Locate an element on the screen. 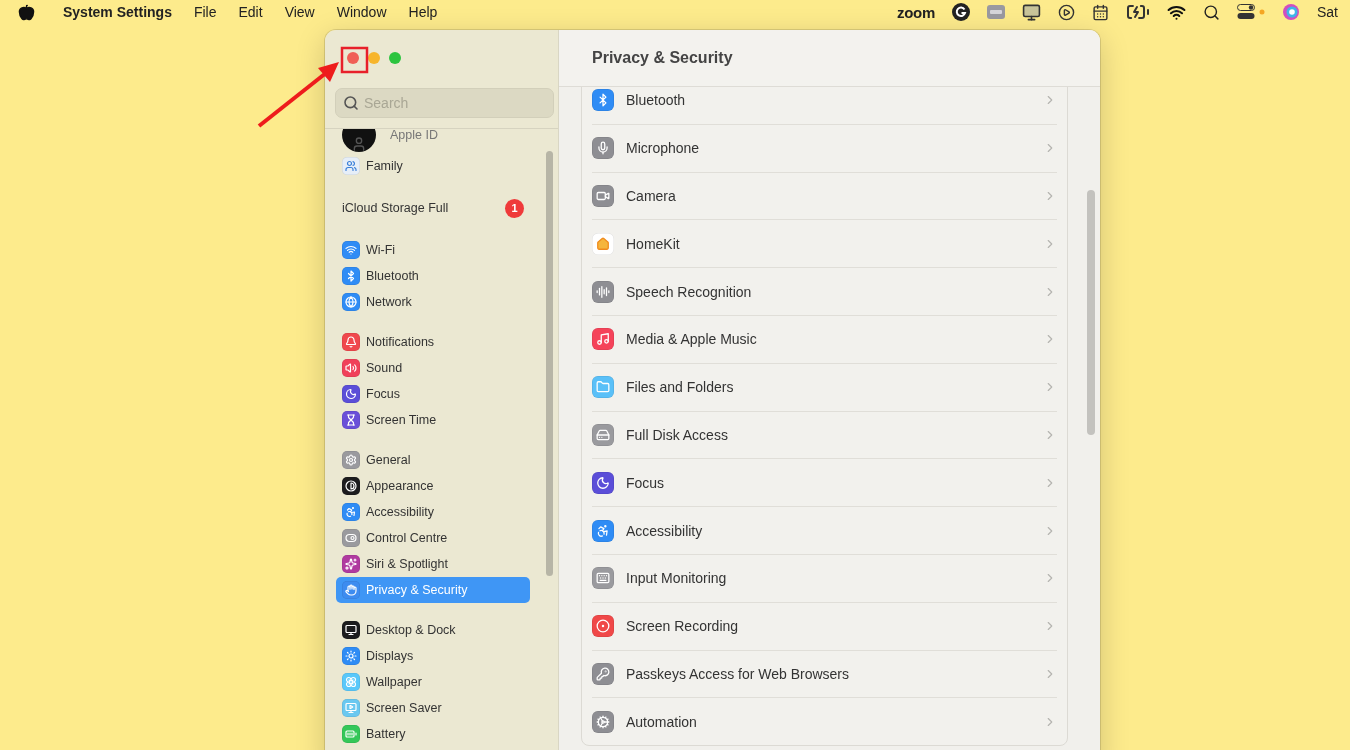 The height and width of the screenshot is (750, 1350). menu-clock: Sat is located at coordinates (1327, 12).